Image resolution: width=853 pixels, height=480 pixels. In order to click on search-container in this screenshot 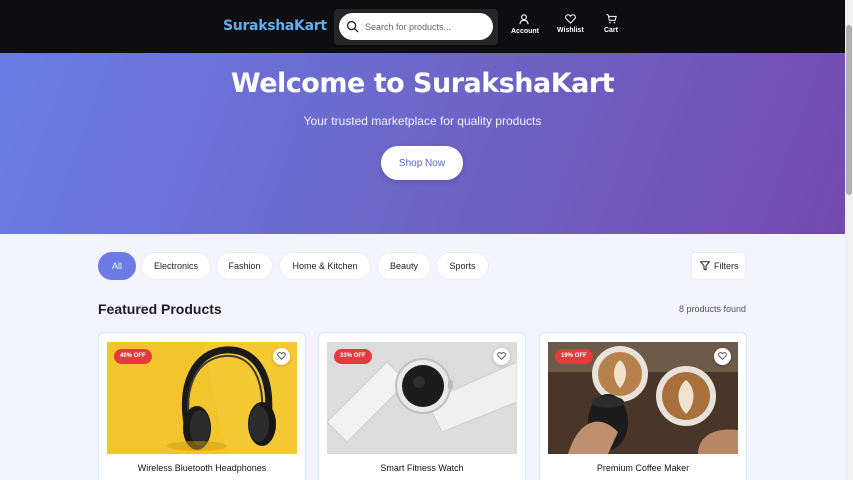, I will do `click(416, 27)`.